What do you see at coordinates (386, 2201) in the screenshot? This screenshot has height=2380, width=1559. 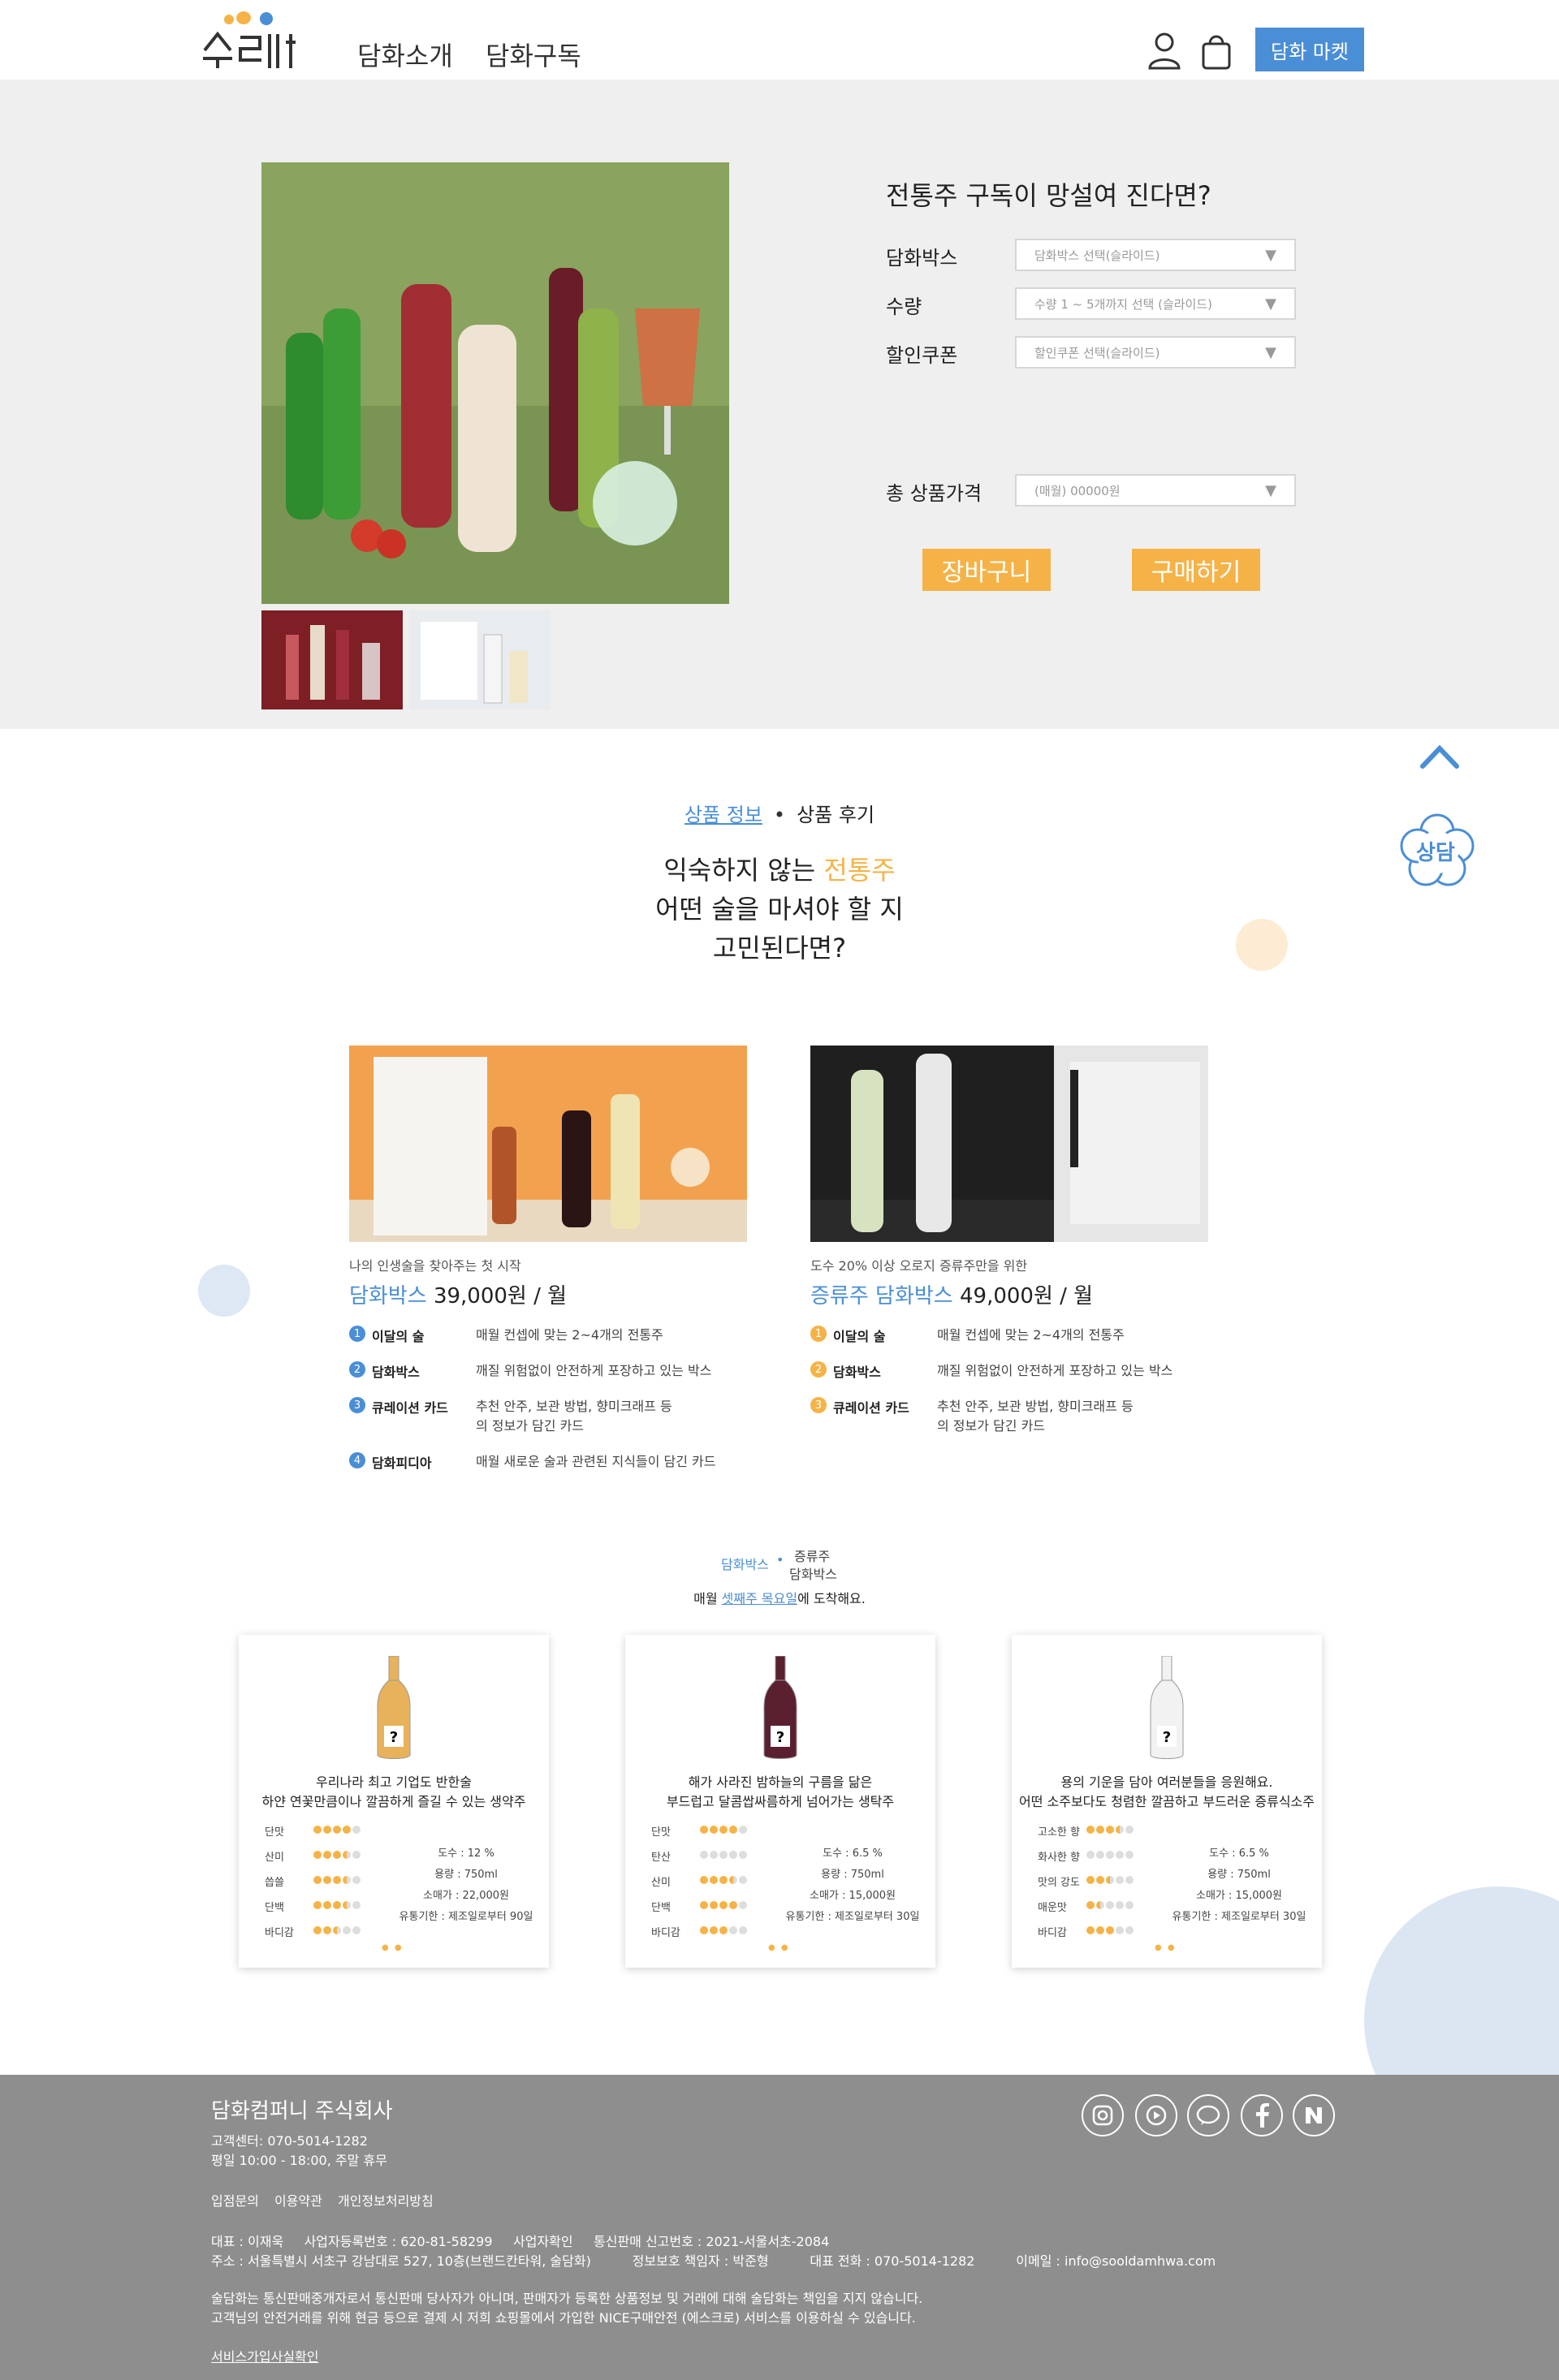 I see `footer-link-privacy: 개인정보처리방침` at bounding box center [386, 2201].